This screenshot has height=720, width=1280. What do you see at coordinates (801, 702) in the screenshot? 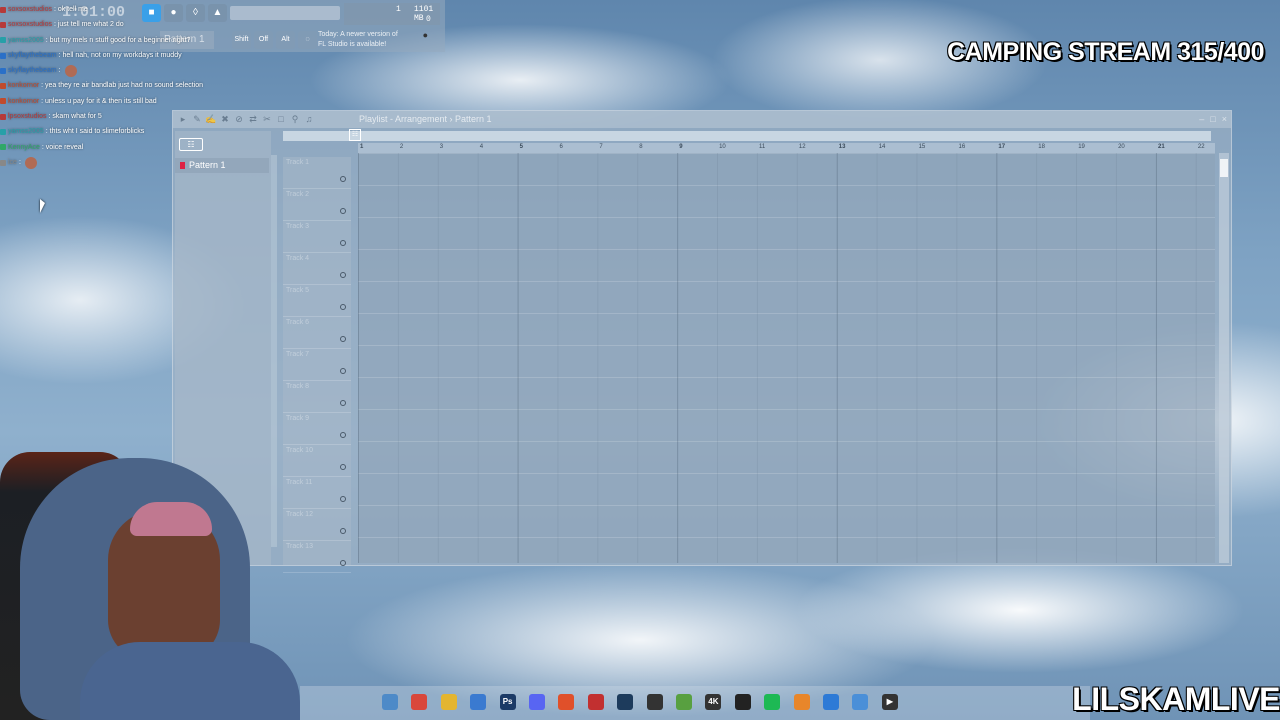
I see `fl-studio-icon` at bounding box center [801, 702].